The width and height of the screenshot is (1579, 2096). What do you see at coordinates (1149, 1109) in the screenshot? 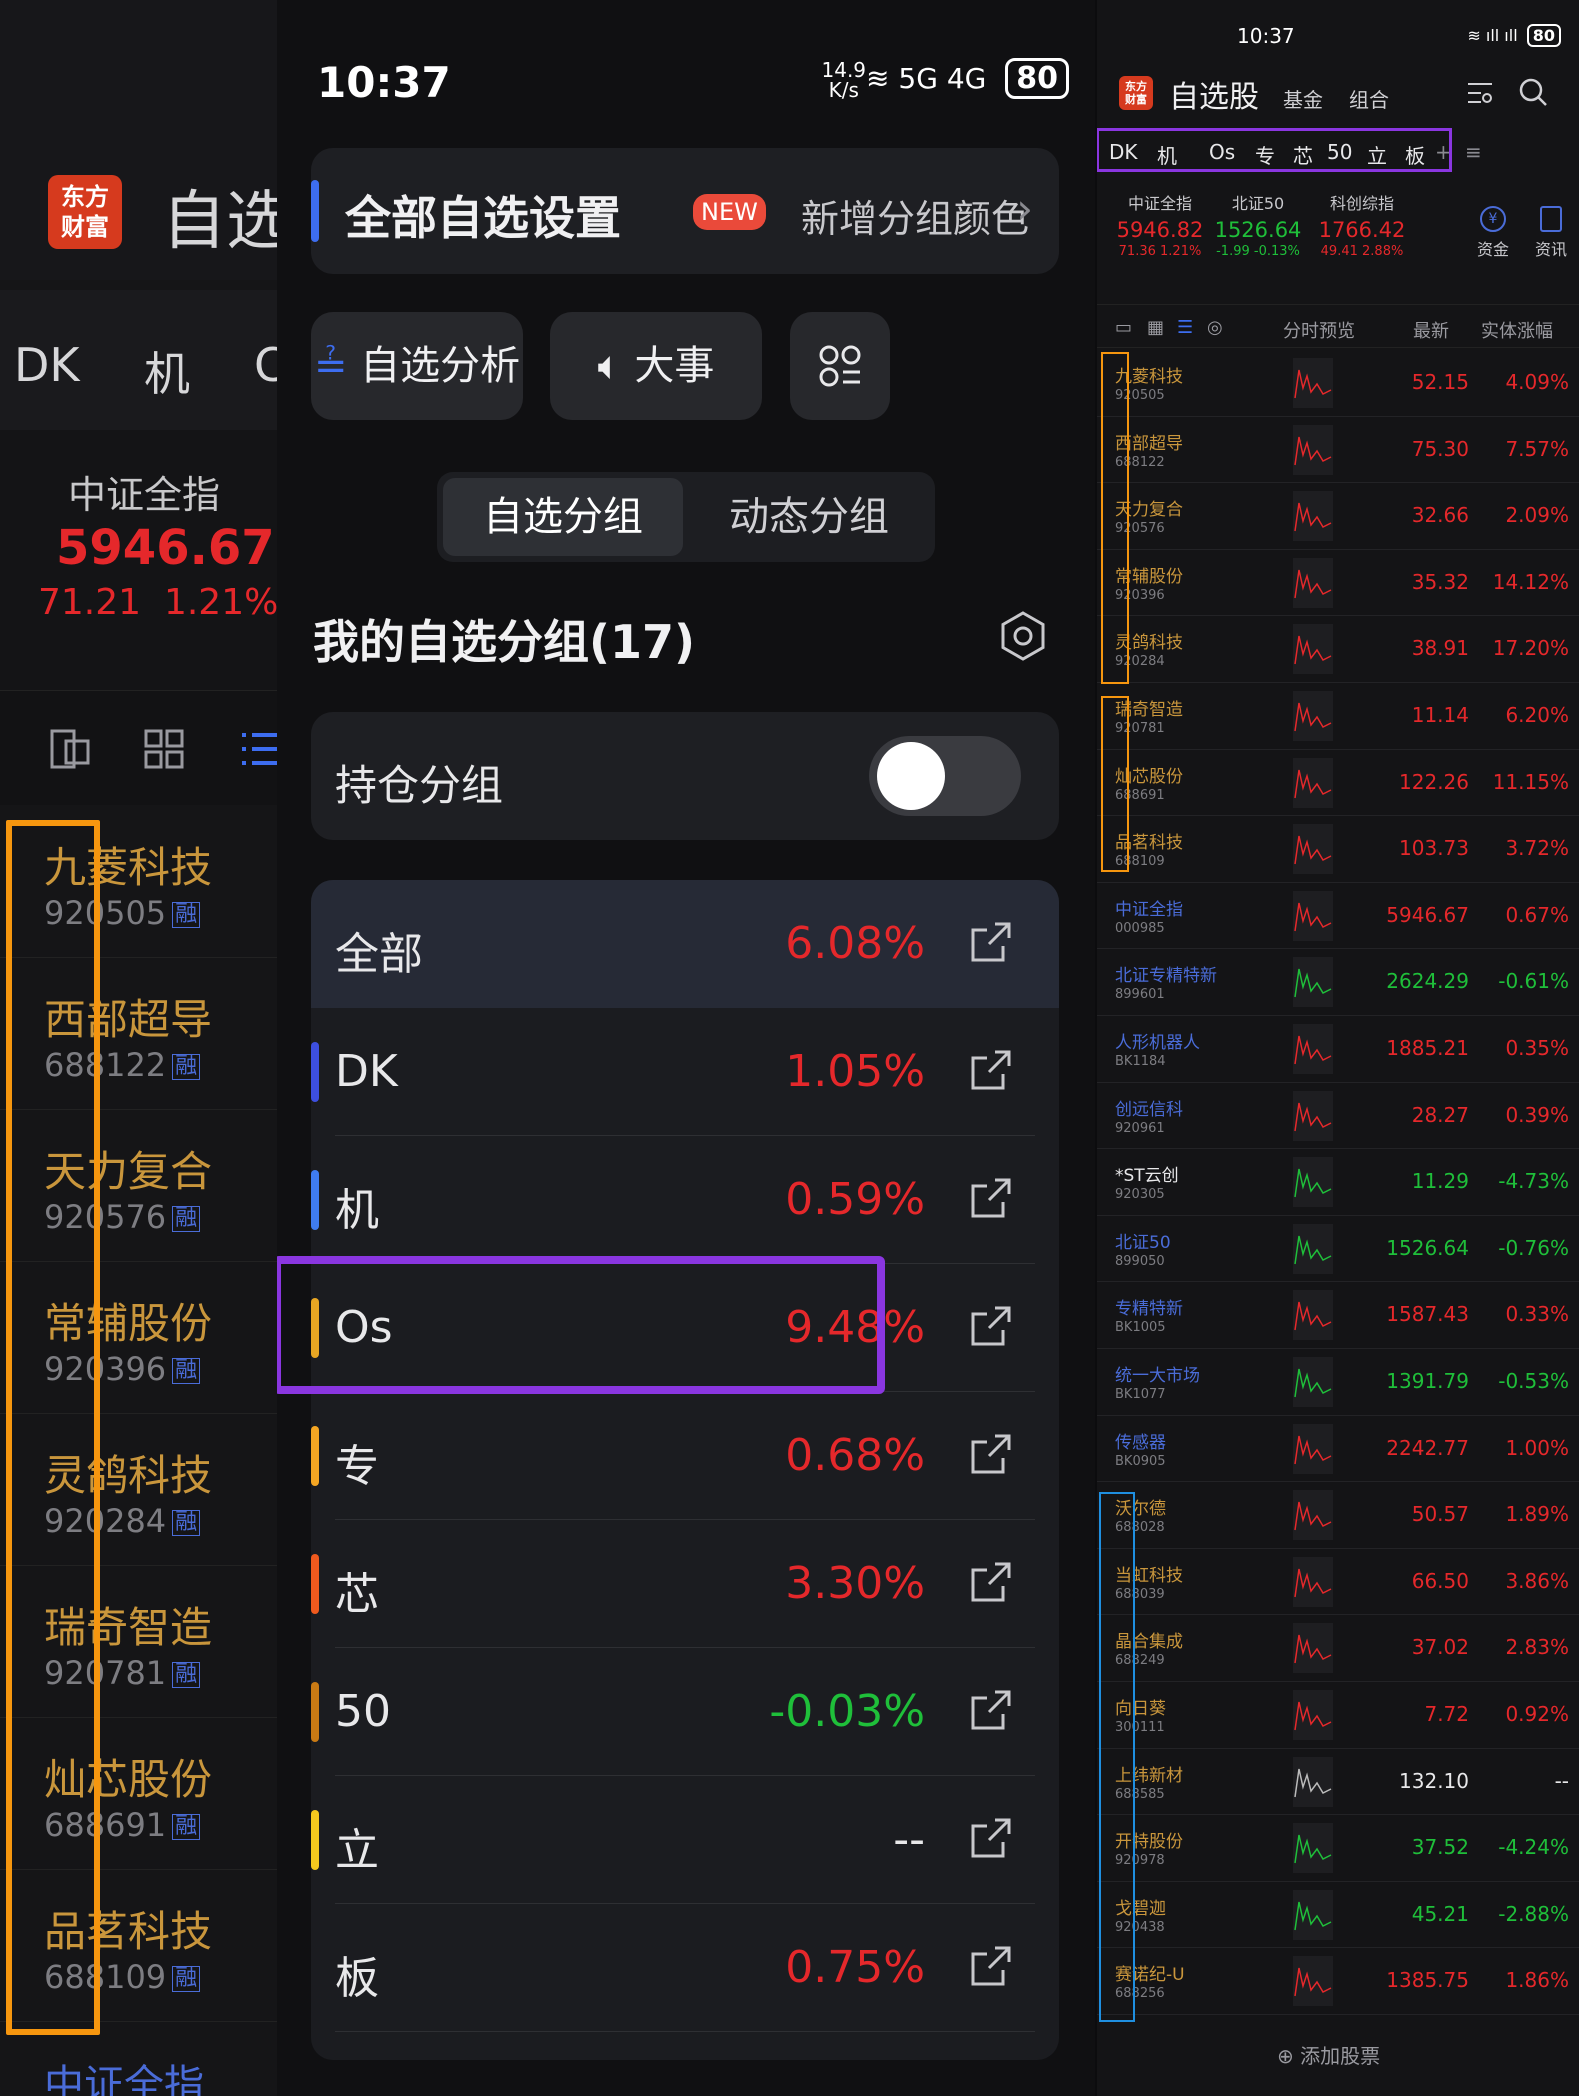
I see `row-name: 创远信科` at bounding box center [1149, 1109].